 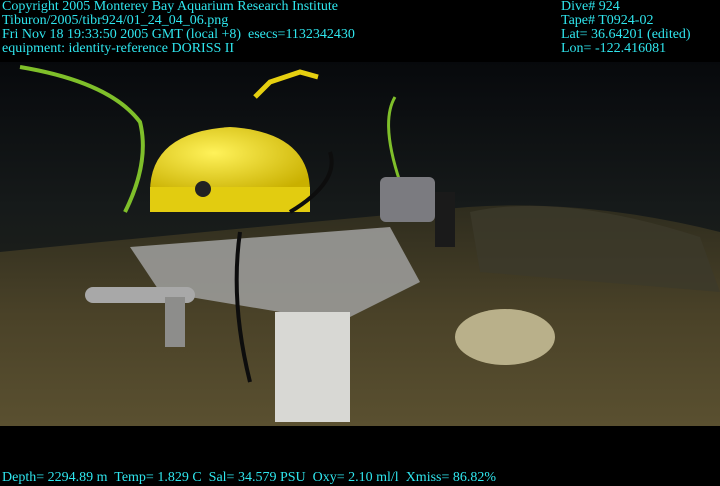 What do you see at coordinates (407, 199) in the screenshot?
I see `canister` at bounding box center [407, 199].